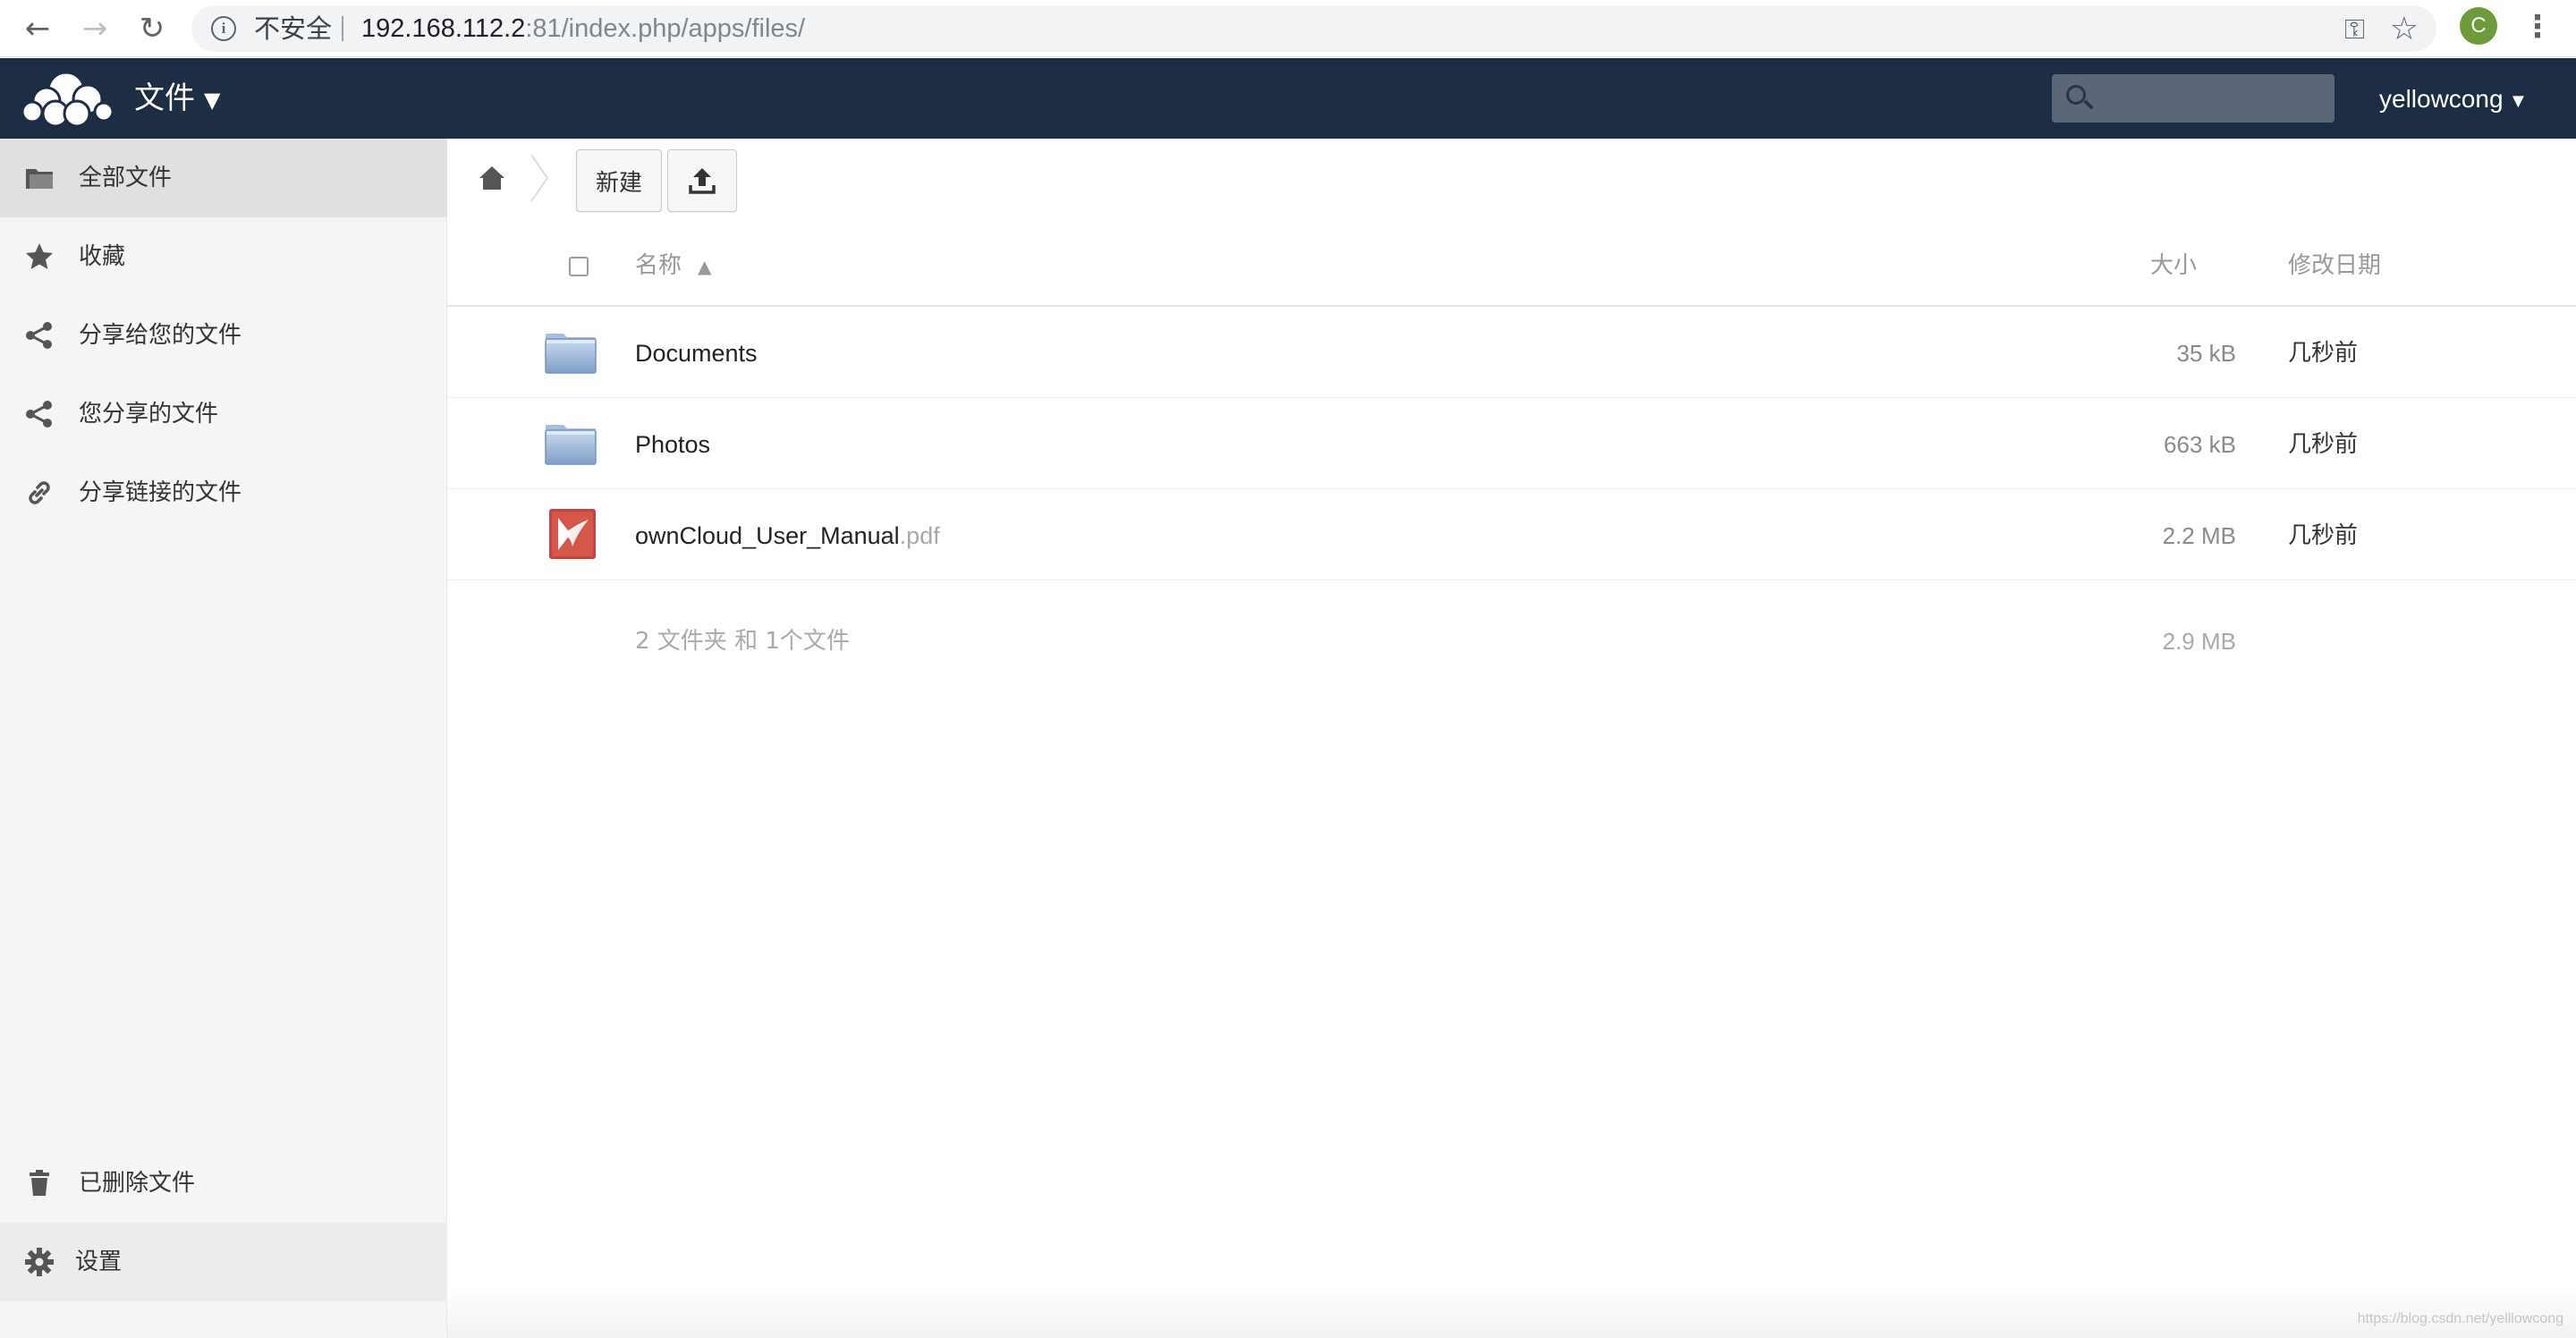 This screenshot has width=2576, height=1338. I want to click on url-host: 192.168.112.2, so click(443, 28).